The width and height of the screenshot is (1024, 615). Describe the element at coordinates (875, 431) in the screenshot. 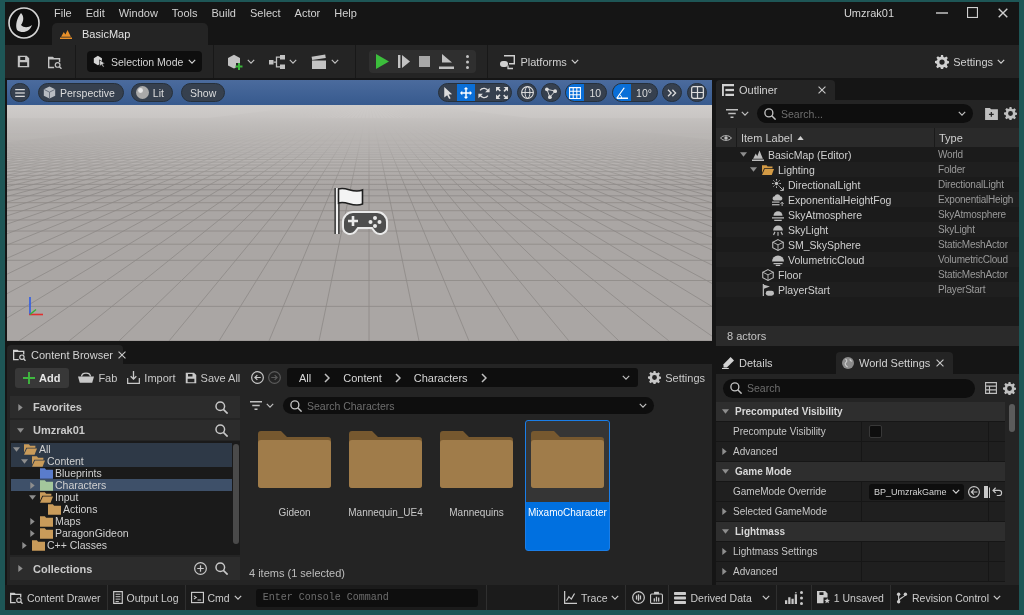

I see `checkbox` at that location.